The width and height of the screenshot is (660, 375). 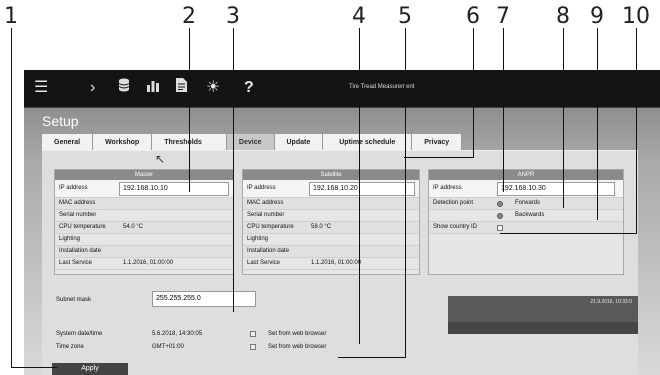 What do you see at coordinates (144, 175) in the screenshot?
I see `panel-title: Master` at bounding box center [144, 175].